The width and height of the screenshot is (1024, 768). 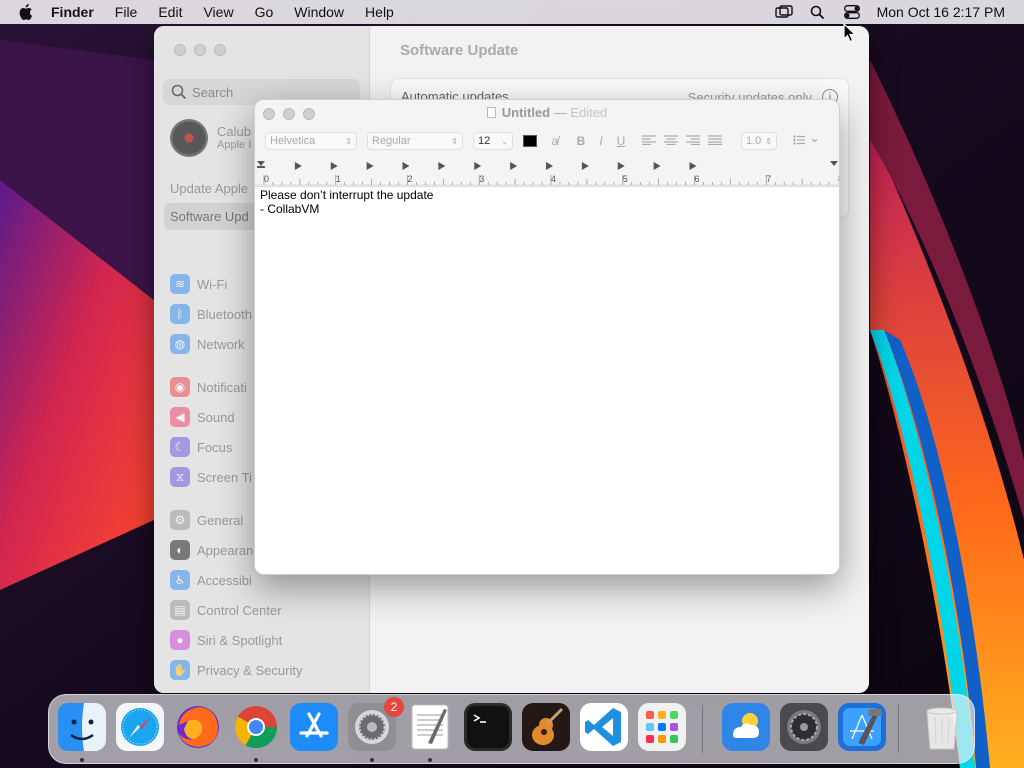 What do you see at coordinates (347, 195) in the screenshot?
I see `document-line: Please don’t interrupt the update` at bounding box center [347, 195].